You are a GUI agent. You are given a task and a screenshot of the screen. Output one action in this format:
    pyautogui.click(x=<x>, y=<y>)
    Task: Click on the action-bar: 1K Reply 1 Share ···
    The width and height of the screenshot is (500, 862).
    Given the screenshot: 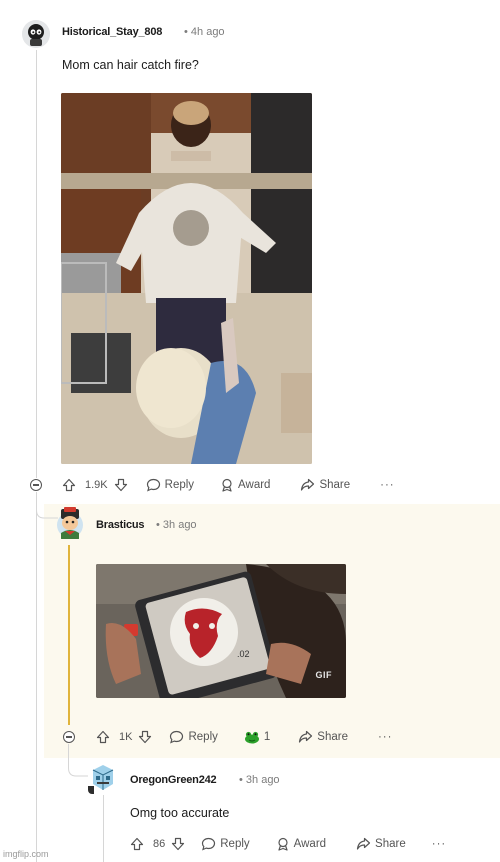 What is the action you would take?
    pyautogui.click(x=244, y=737)
    